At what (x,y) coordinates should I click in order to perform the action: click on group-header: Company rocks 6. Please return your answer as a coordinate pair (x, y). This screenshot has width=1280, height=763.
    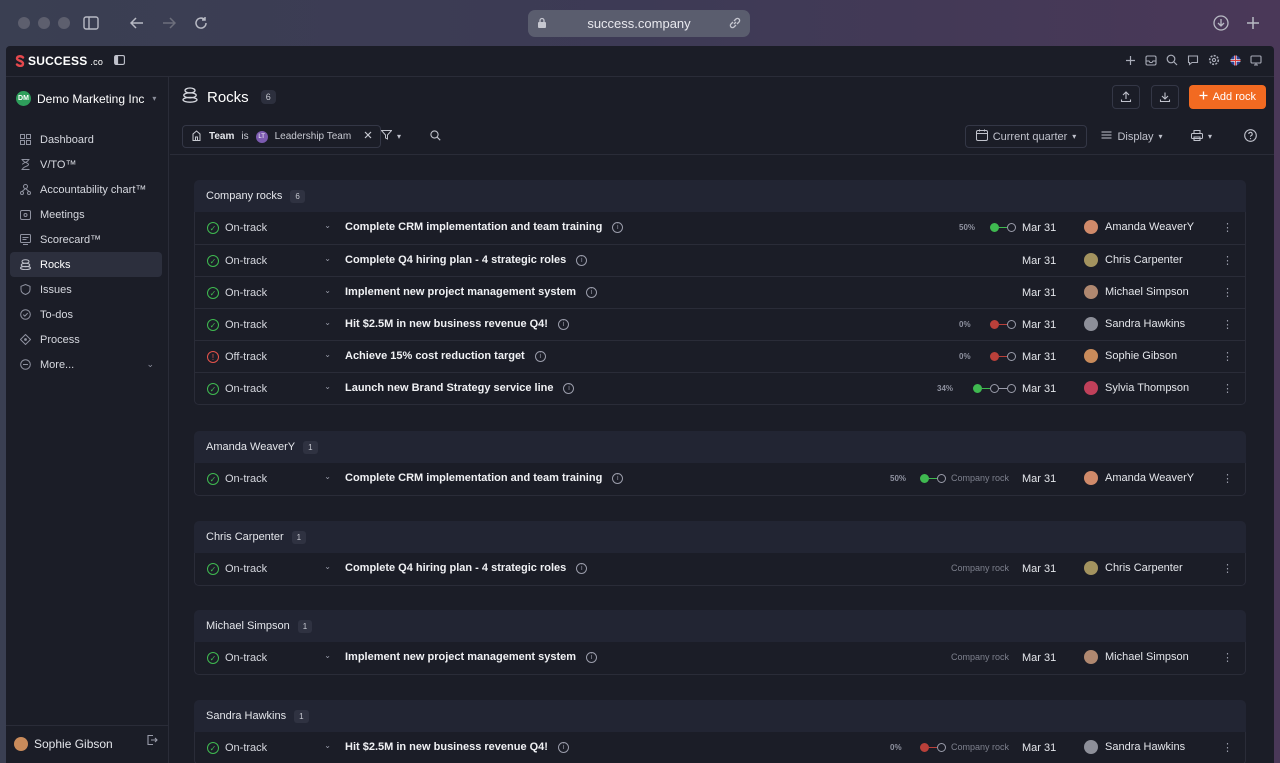
    Looking at the image, I should click on (720, 196).